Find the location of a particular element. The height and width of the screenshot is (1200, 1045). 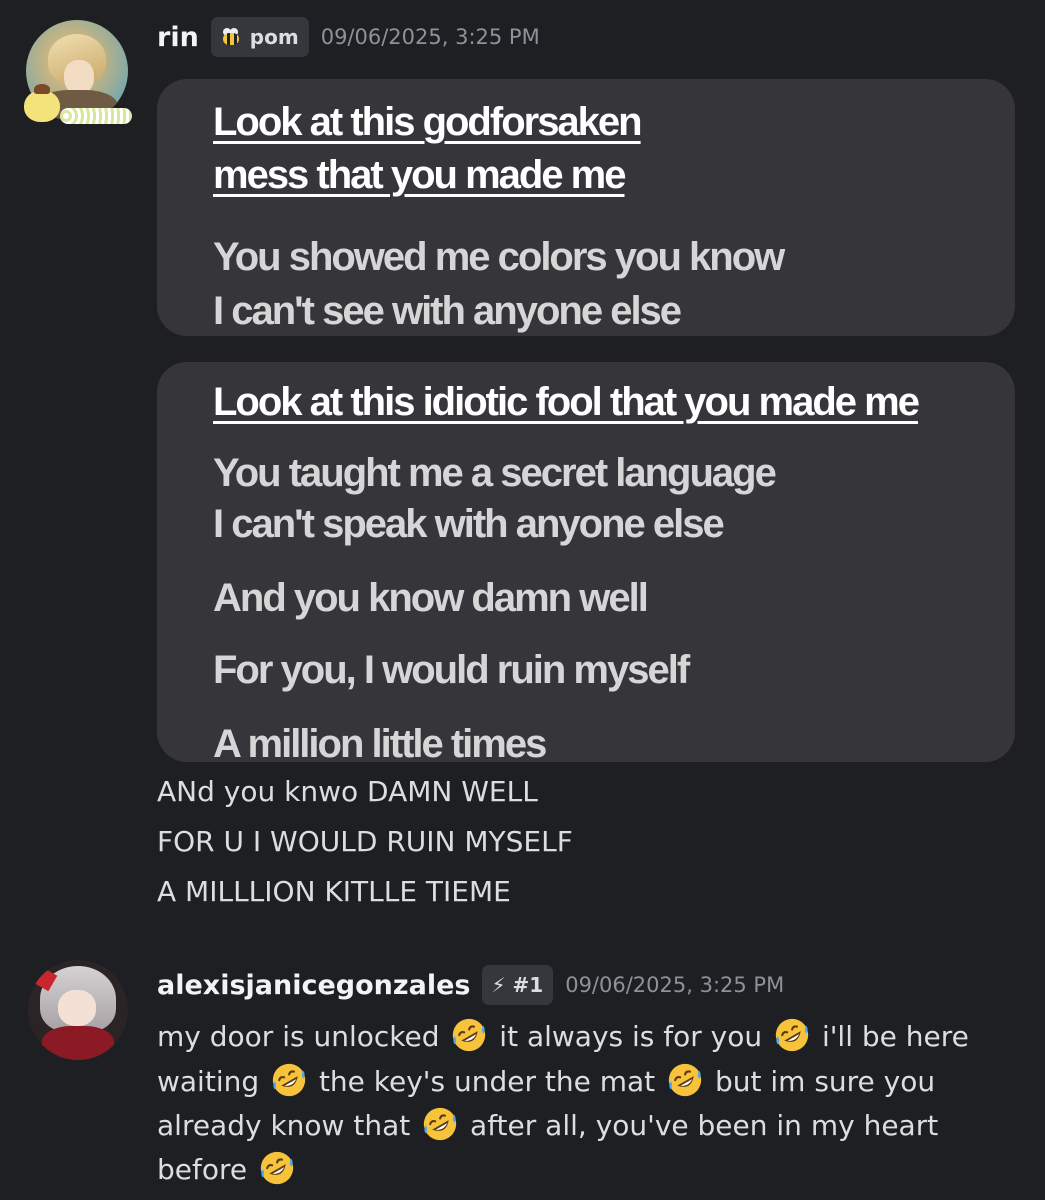

message-text: waiting is located at coordinates (208, 1081).